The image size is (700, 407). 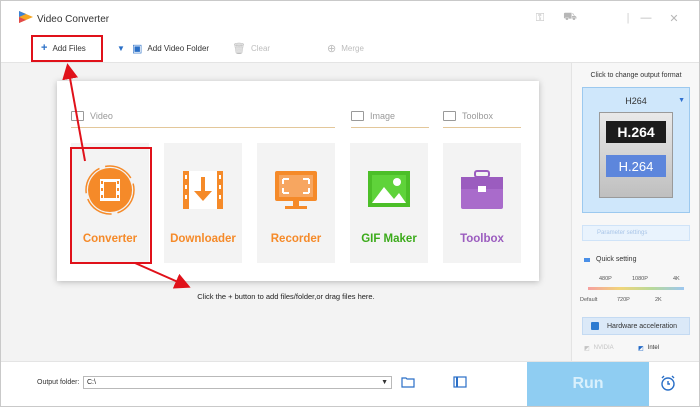 I want to click on caret-down-icon: ▼, so click(x=681, y=100).